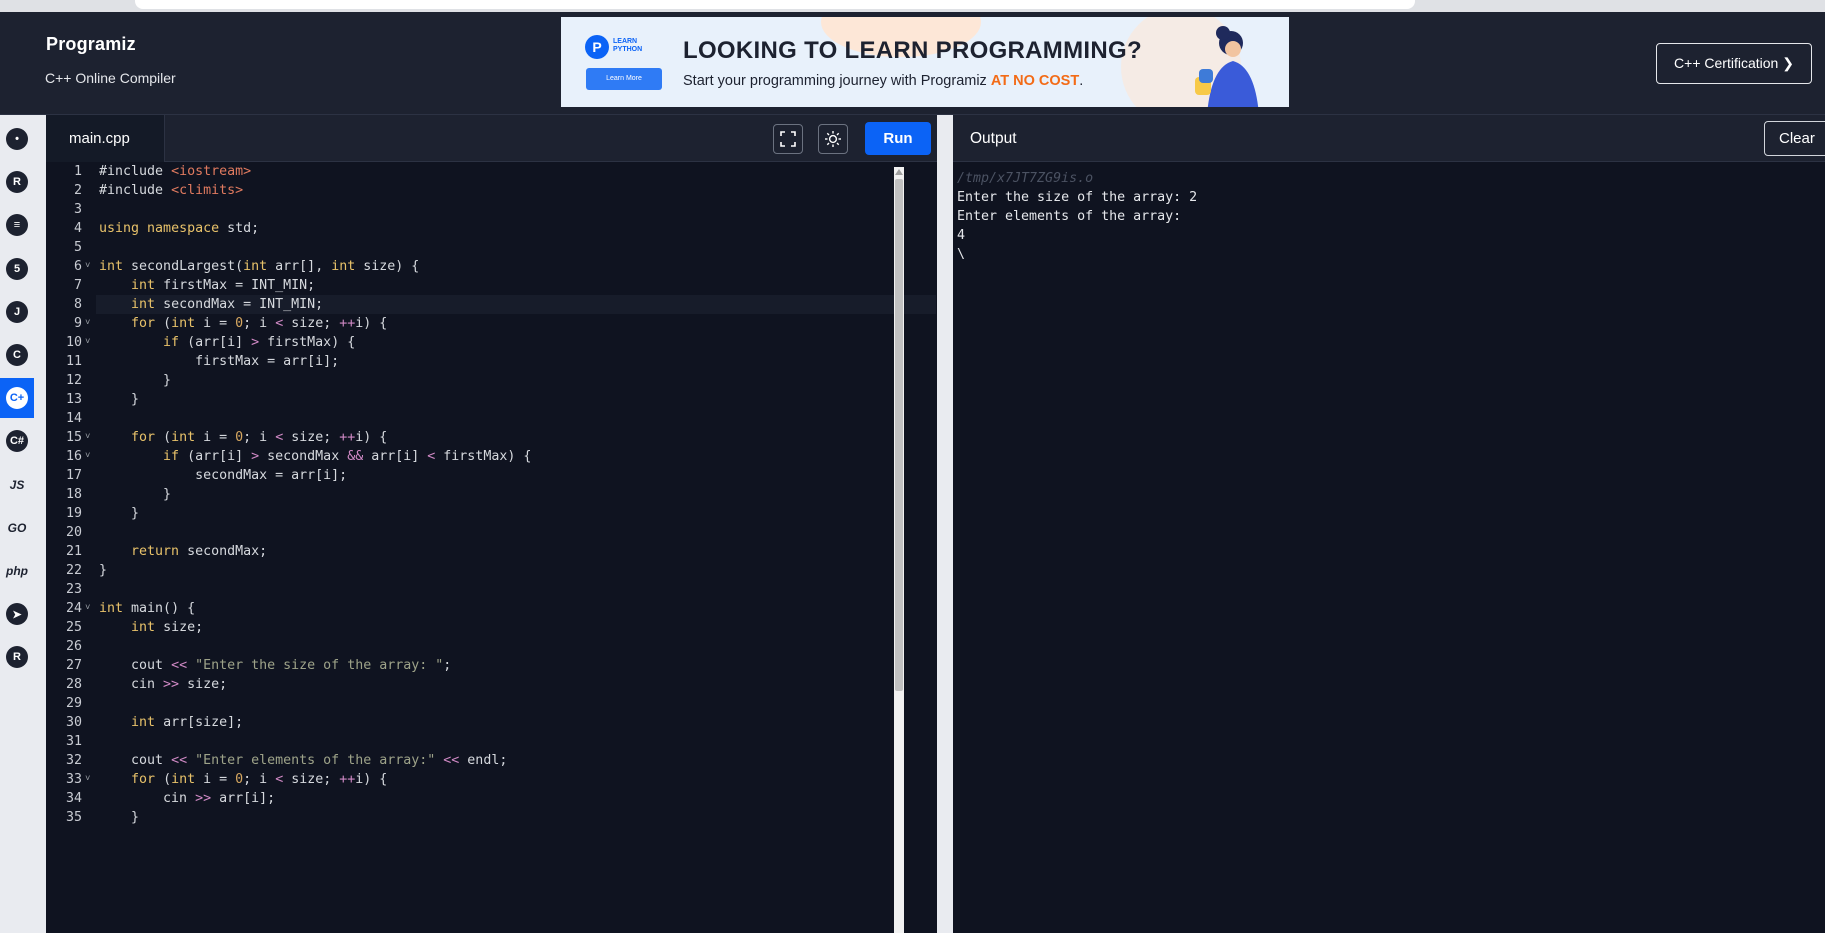  I want to click on output-binary-path: /tmp/x7JT7ZG9is.o, so click(1025, 178).